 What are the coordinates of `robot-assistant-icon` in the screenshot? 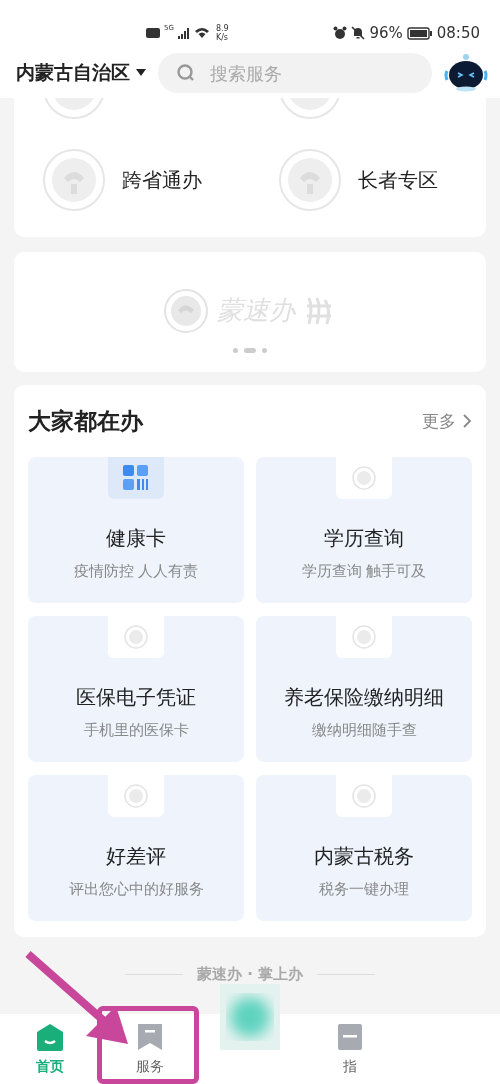 It's located at (466, 73).